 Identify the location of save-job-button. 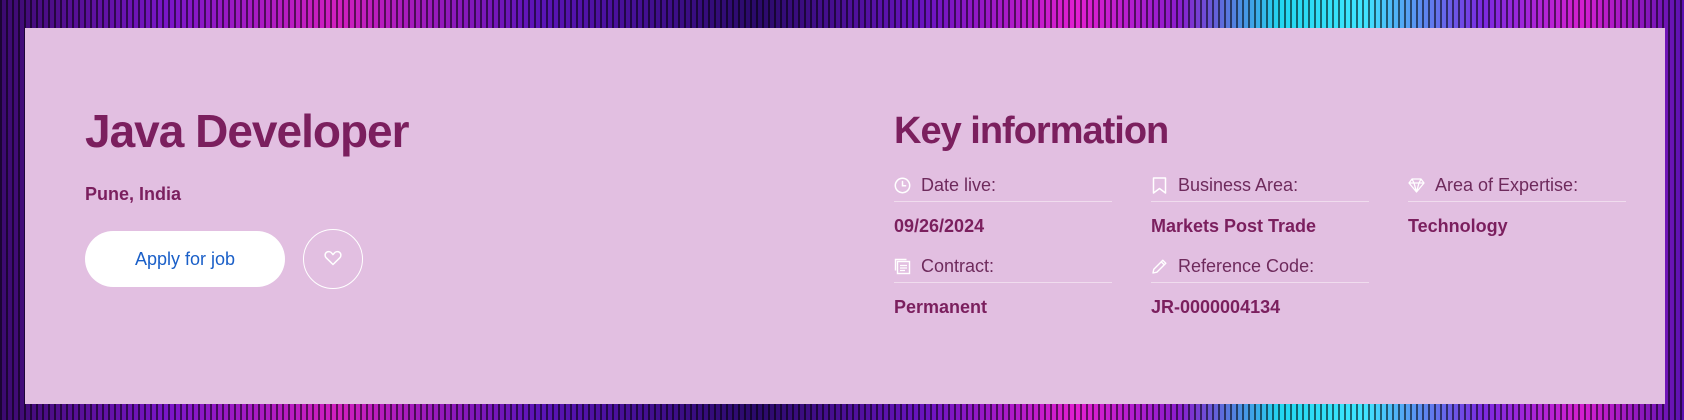
(333, 259).